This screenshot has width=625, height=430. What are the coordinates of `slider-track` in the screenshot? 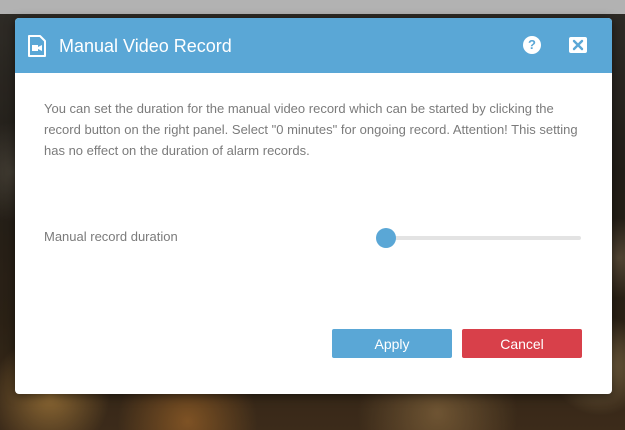 It's located at (482, 238).